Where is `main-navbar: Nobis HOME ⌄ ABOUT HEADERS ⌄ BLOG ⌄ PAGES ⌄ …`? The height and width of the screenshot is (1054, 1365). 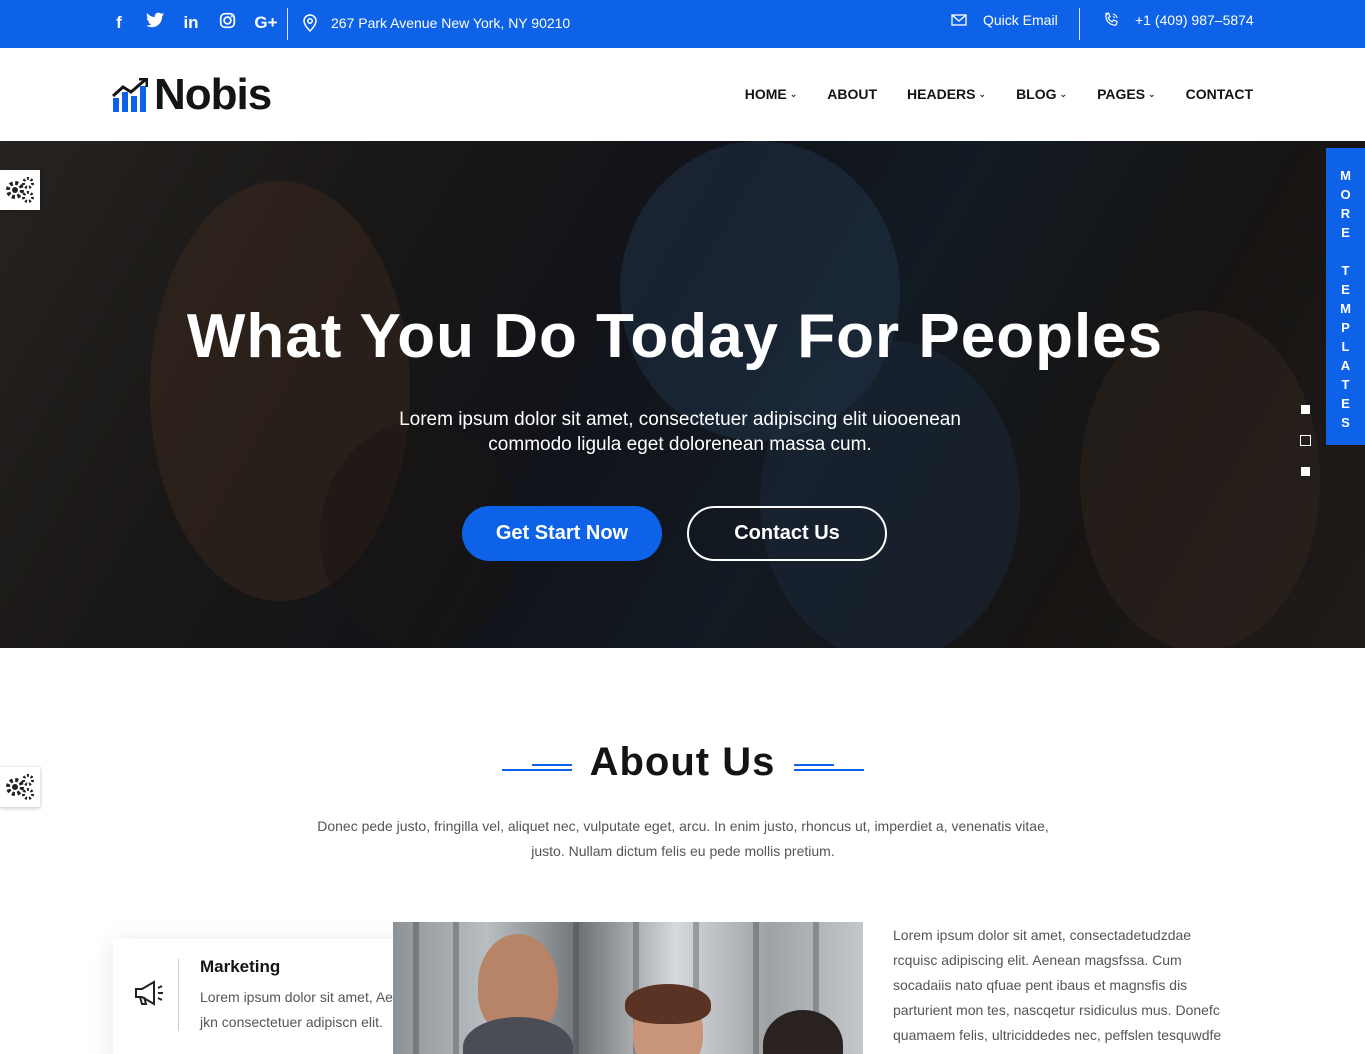
main-navbar: Nobis HOME ⌄ ABOUT HEADERS ⌄ BLOG ⌄ PAGES ⌄ … is located at coordinates (682, 94).